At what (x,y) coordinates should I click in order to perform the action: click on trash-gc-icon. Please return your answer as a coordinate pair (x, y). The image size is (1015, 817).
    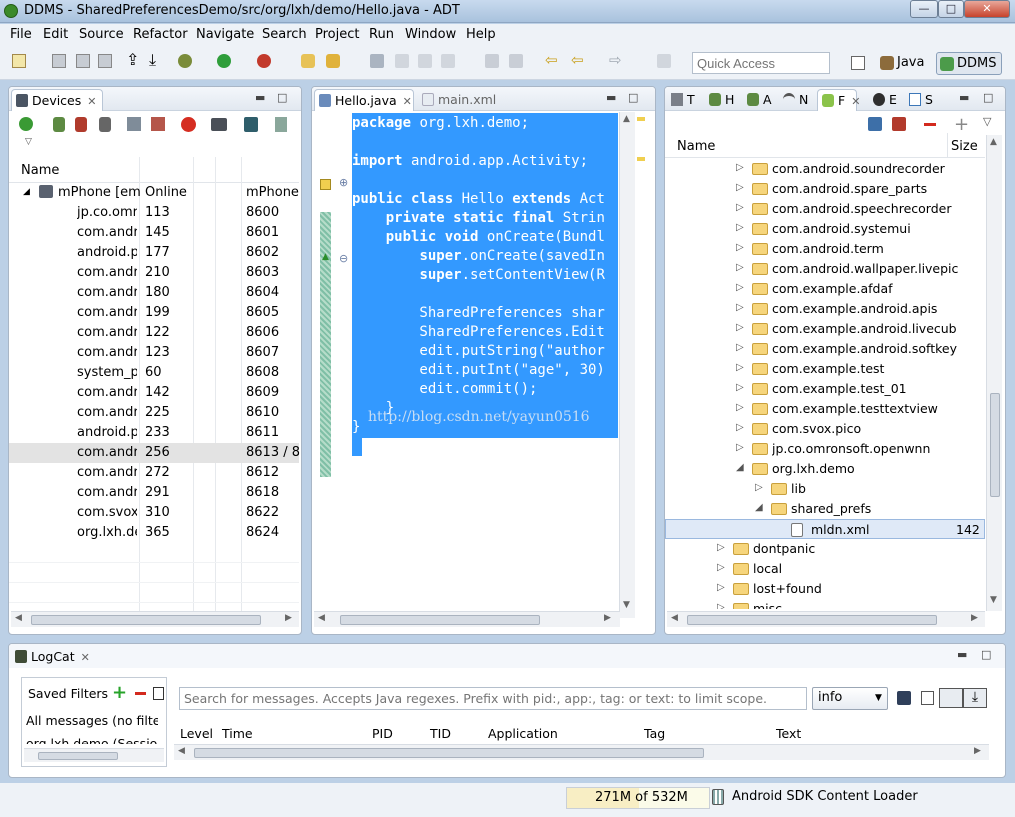
    Looking at the image, I should click on (718, 797).